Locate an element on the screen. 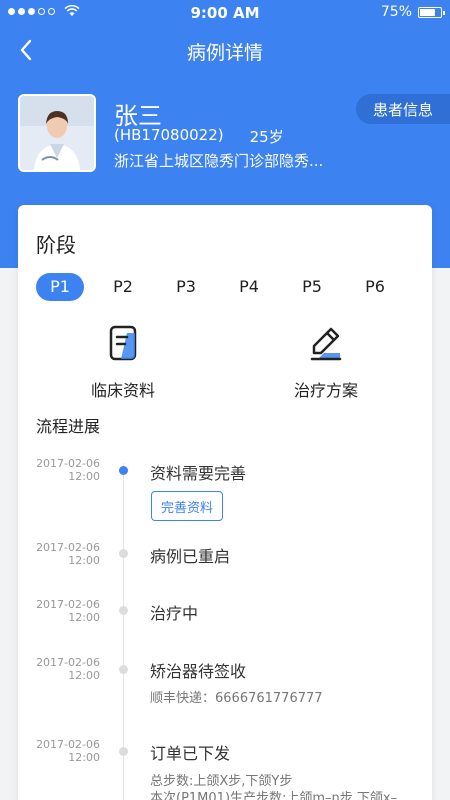 The image size is (450, 800). phase-tabs: P1 P2 P3 P4 P5 P6 is located at coordinates (225, 288).